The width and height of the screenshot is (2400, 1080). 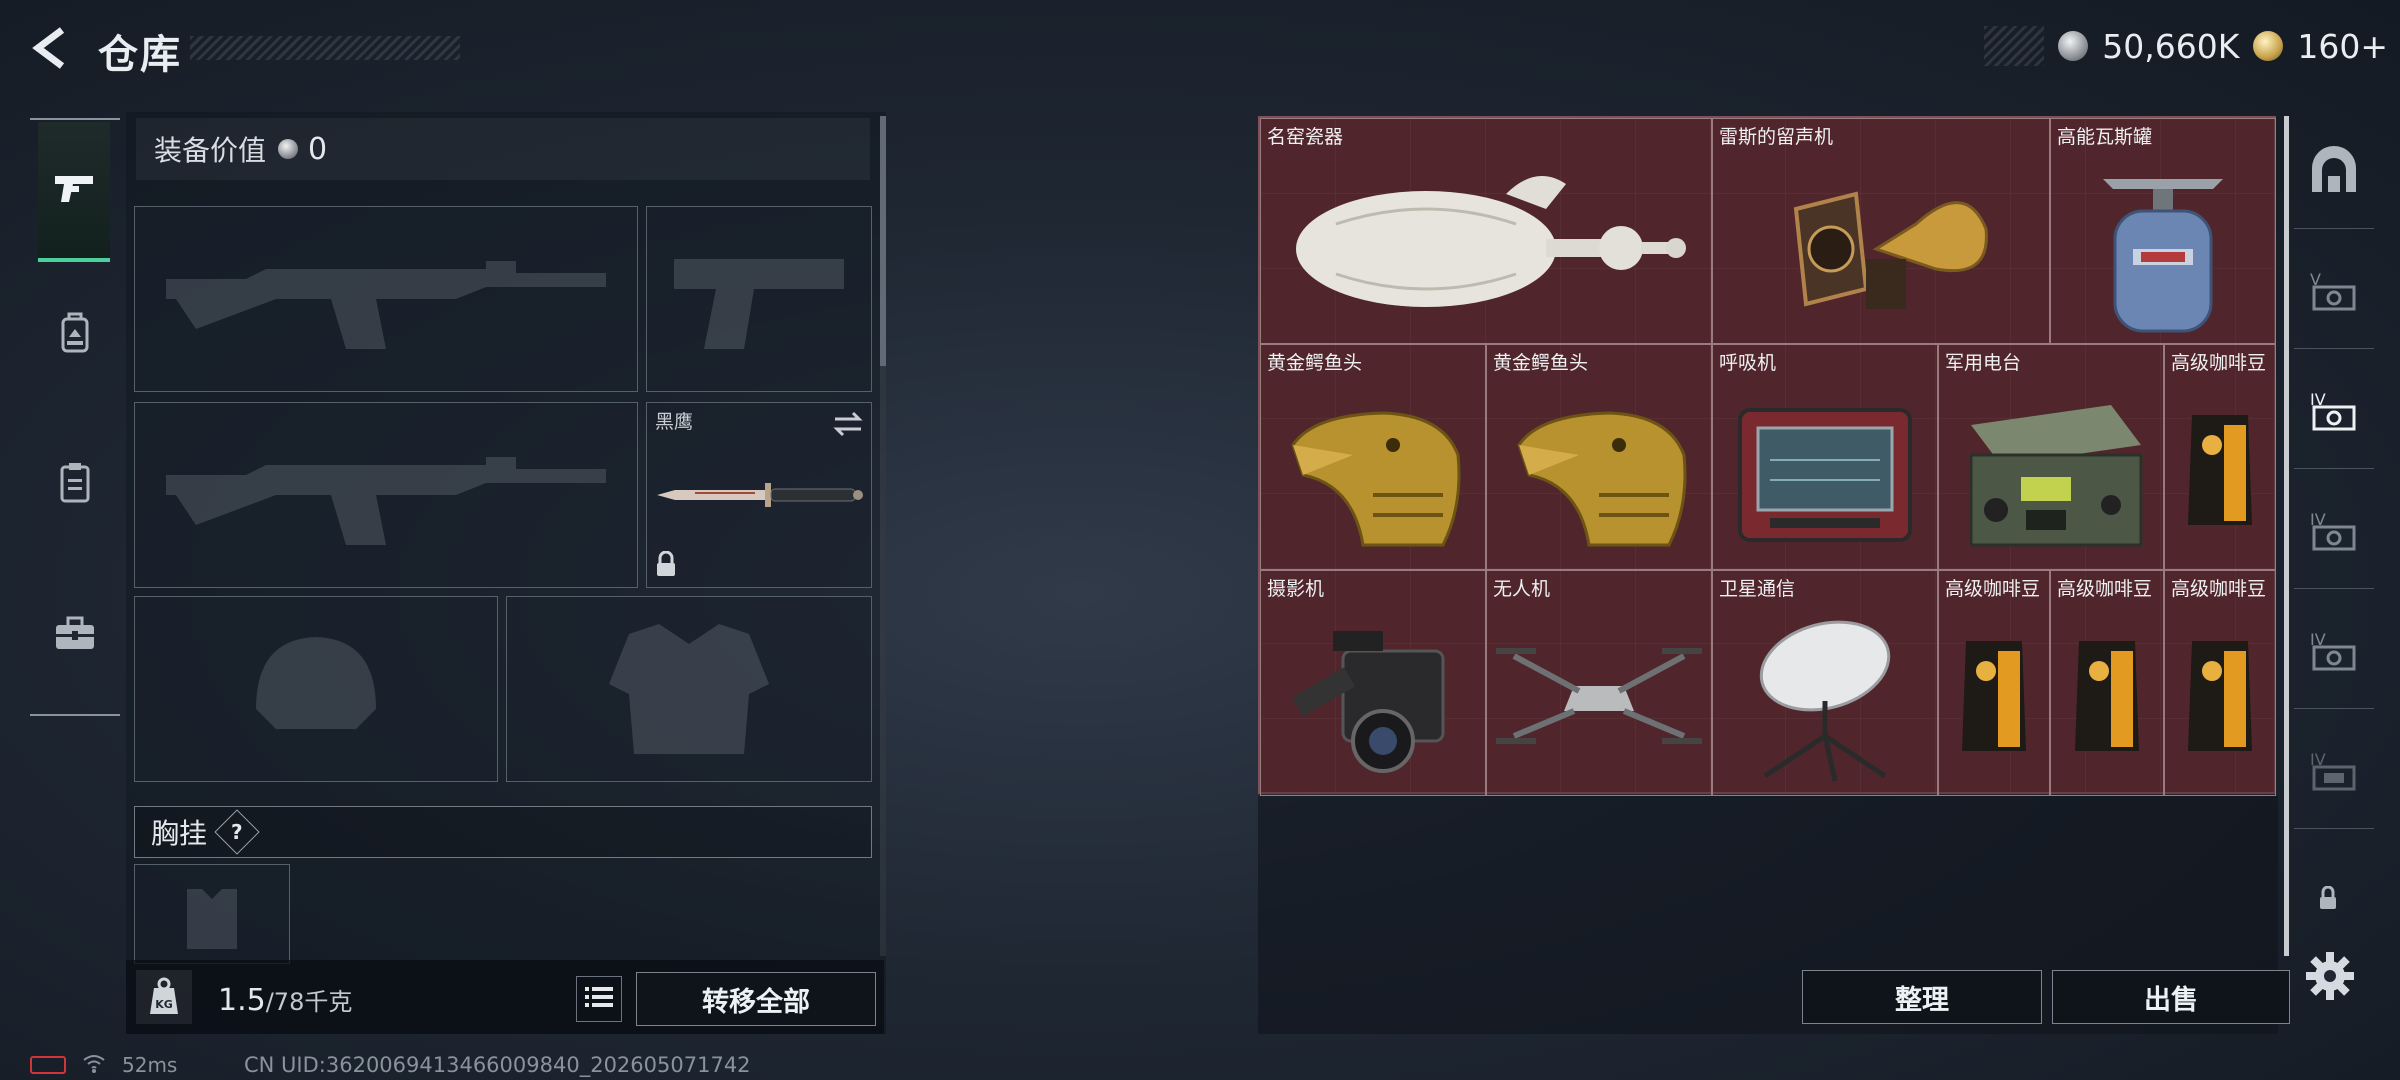 I want to click on nav-toolbox, so click(x=75, y=635).